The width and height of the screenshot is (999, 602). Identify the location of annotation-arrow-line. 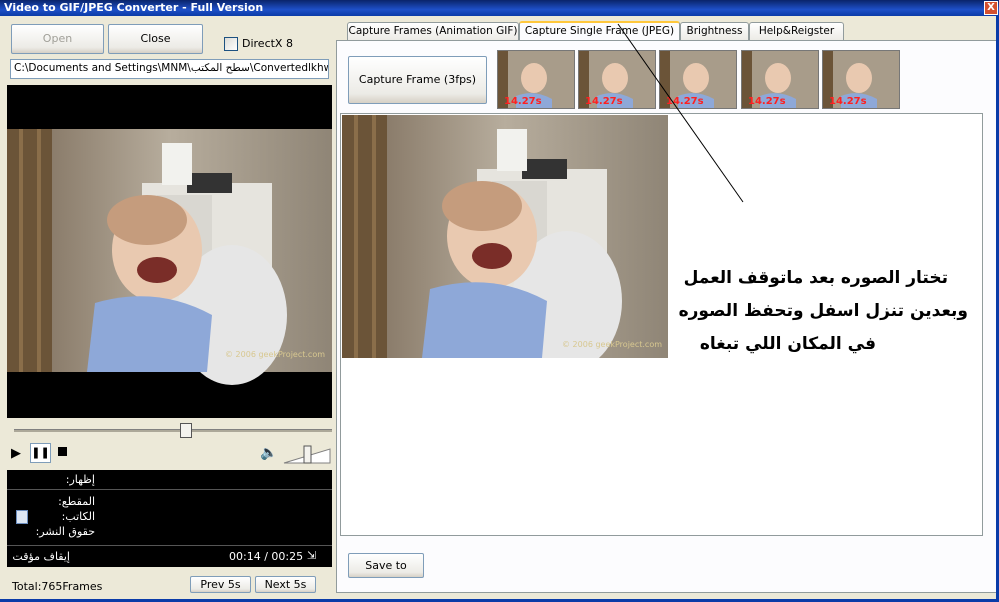
(680, 113).